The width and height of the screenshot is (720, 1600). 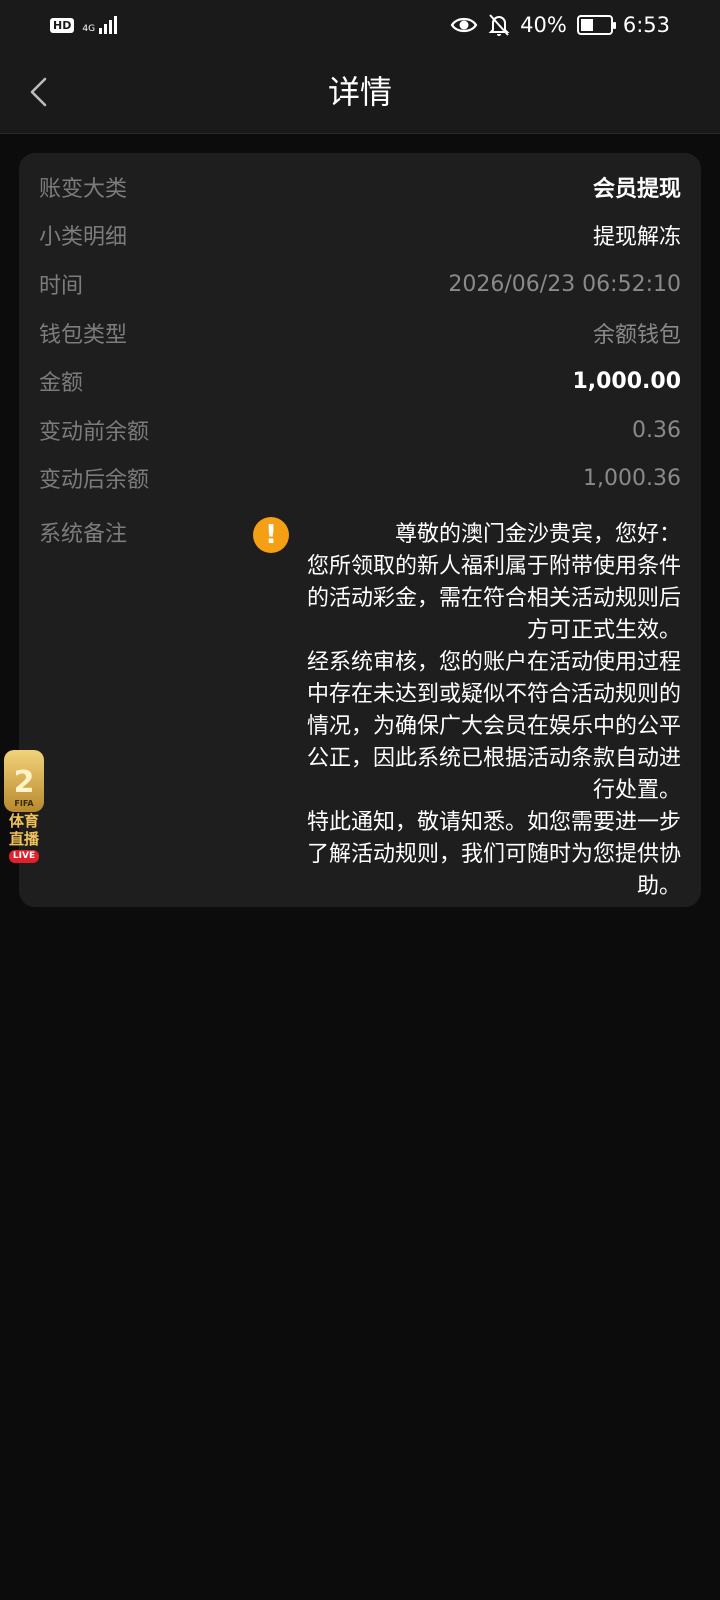 What do you see at coordinates (646, 25) in the screenshot?
I see `clock: 6:53` at bounding box center [646, 25].